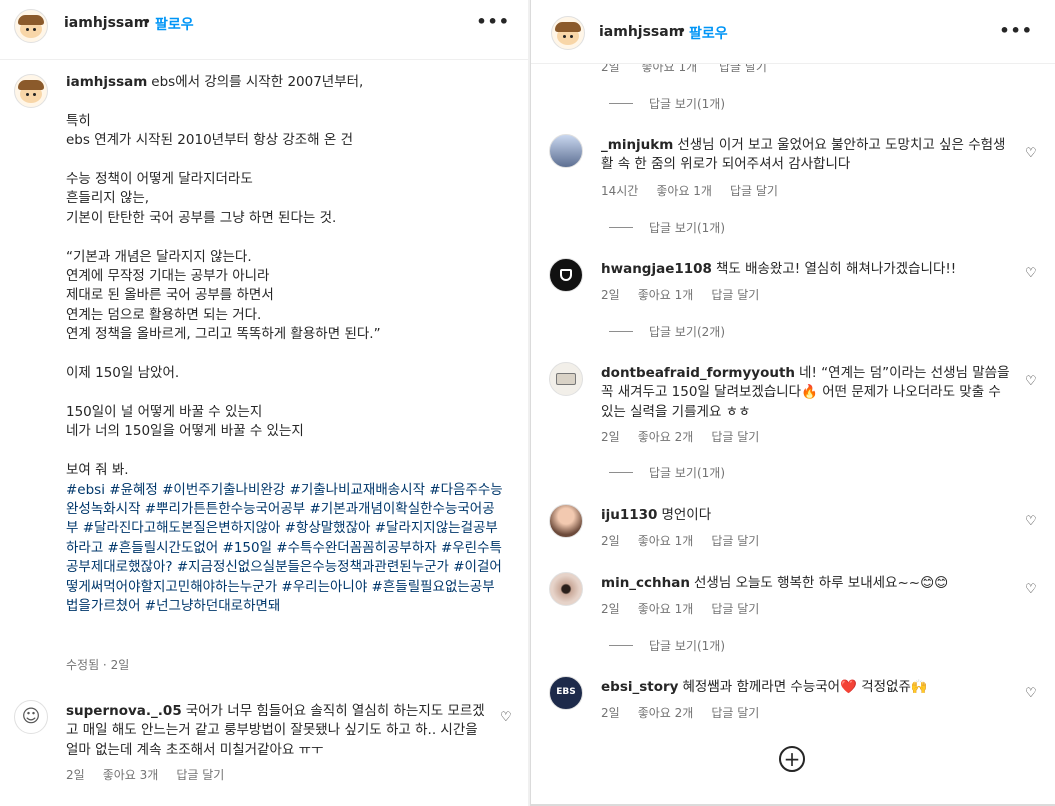  I want to click on comment-text: 명언이다, so click(686, 515).